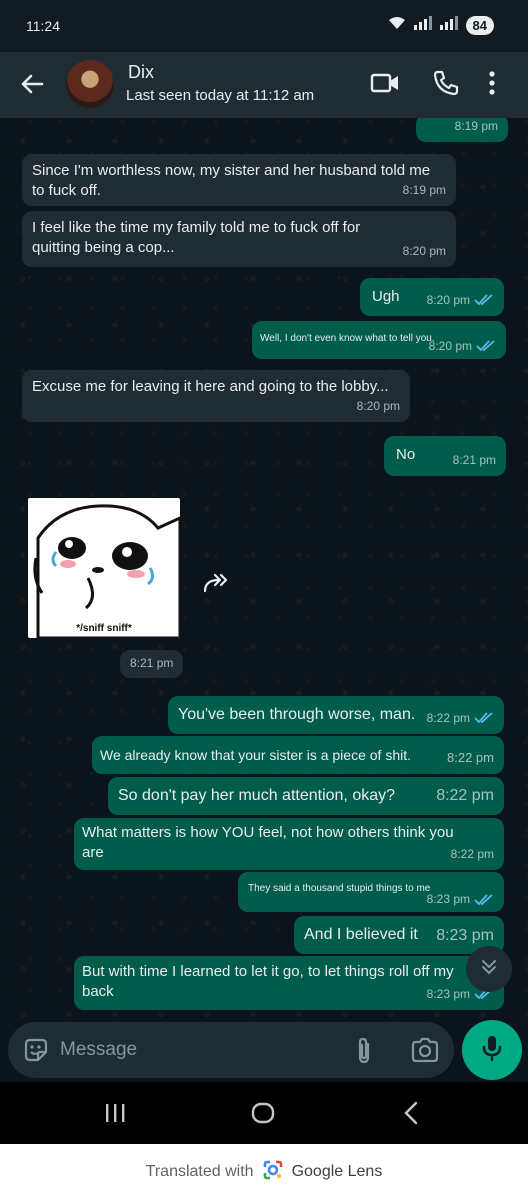  Describe the element at coordinates (199, 1171) in the screenshot. I see `lens-prefix-text: Translated with` at that location.